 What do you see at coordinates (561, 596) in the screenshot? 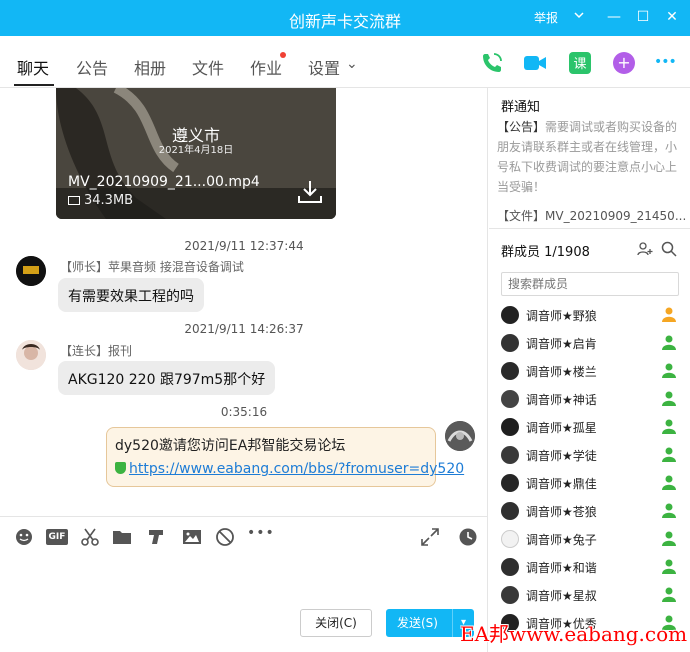
I see `member-name: 调音师★星叔` at bounding box center [561, 596].